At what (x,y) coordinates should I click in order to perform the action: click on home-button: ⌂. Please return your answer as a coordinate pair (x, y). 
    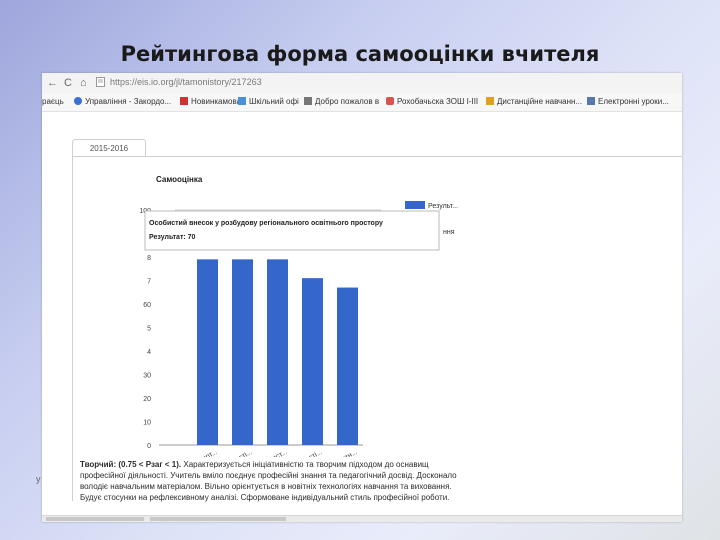
    Looking at the image, I should click on (83, 83).